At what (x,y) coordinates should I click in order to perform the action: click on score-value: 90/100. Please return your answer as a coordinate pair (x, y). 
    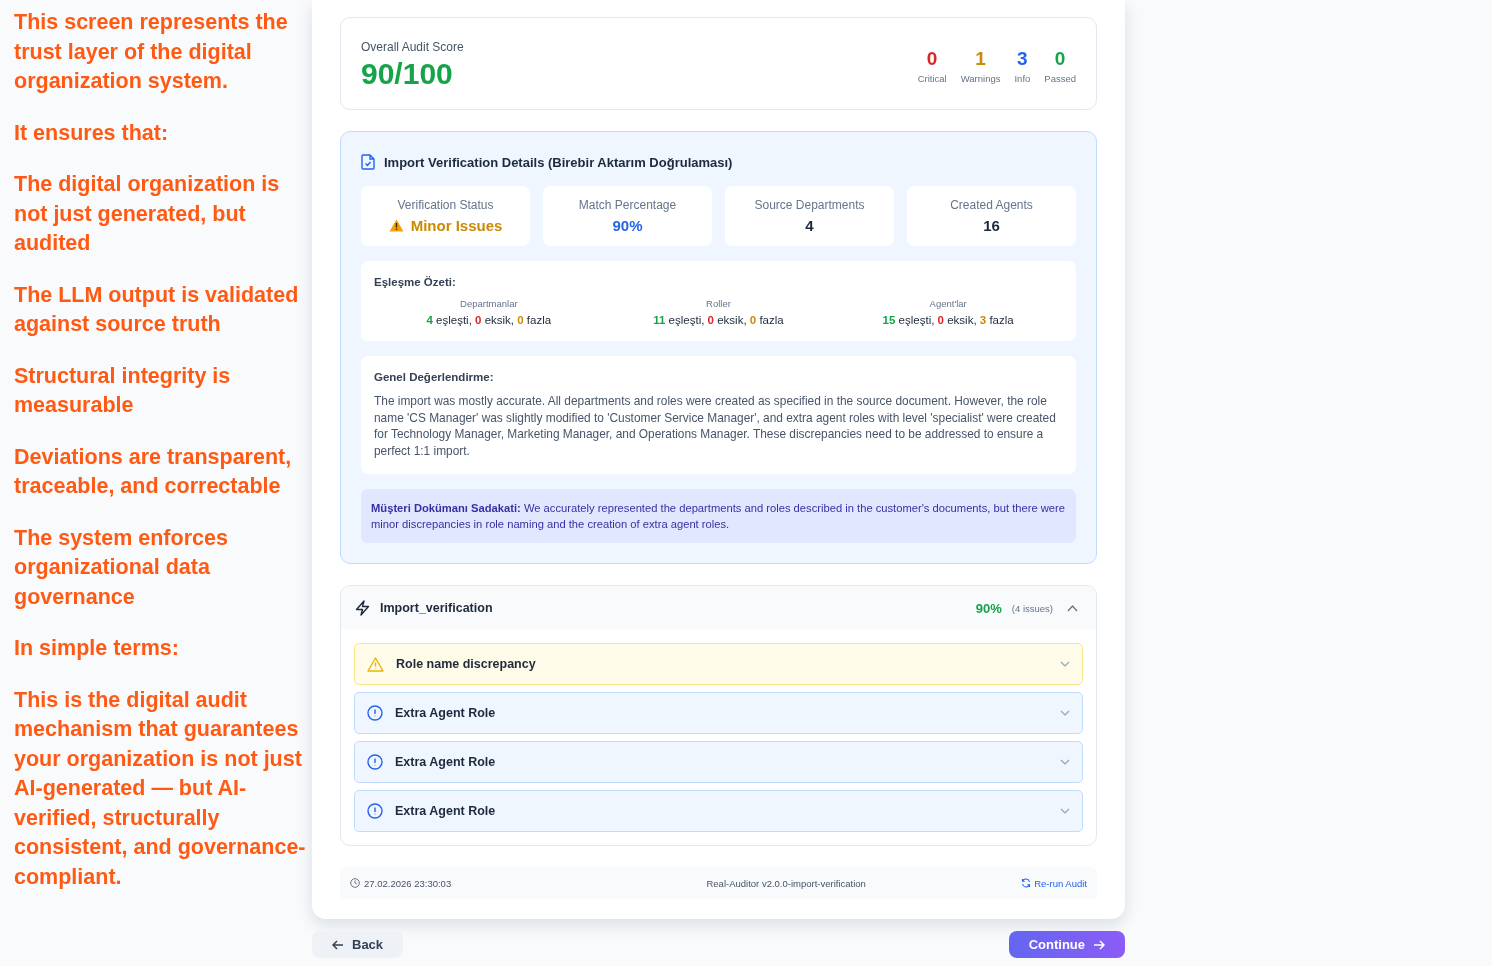
    Looking at the image, I should click on (407, 74).